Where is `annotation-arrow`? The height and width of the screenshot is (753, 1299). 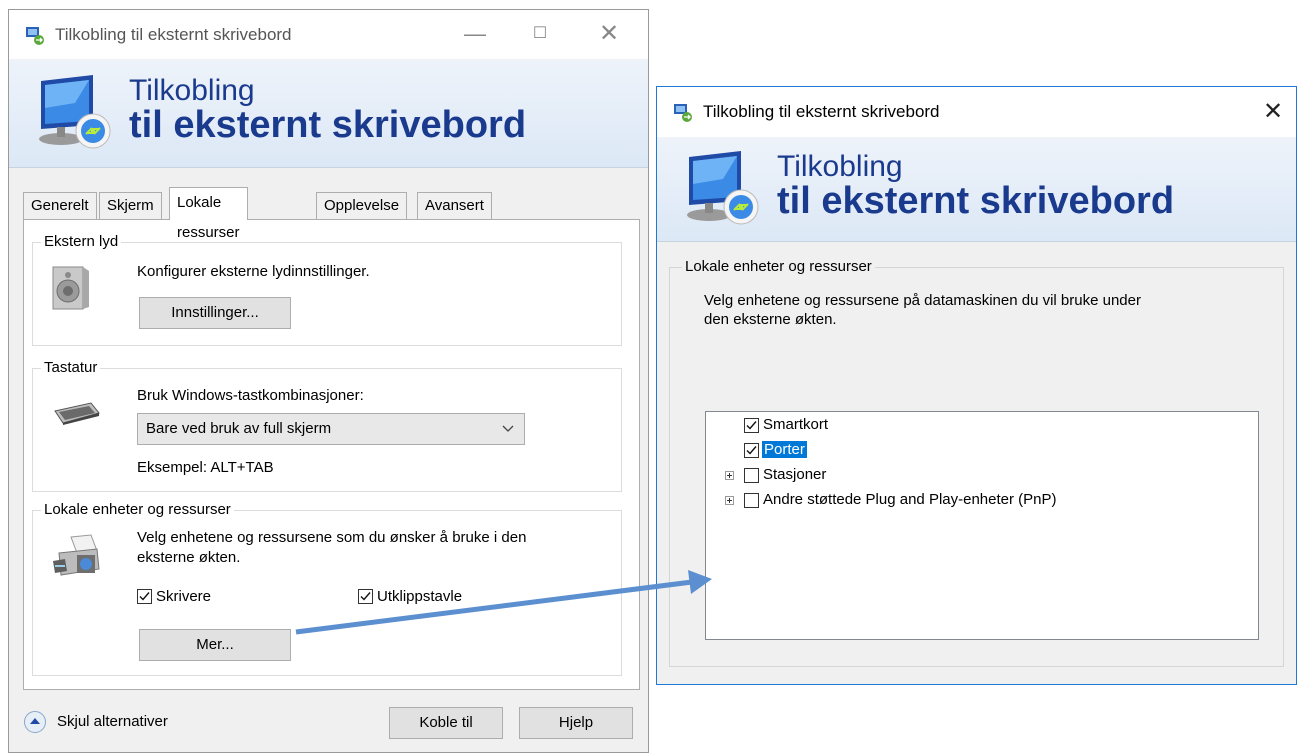
annotation-arrow is located at coordinates (503, 602).